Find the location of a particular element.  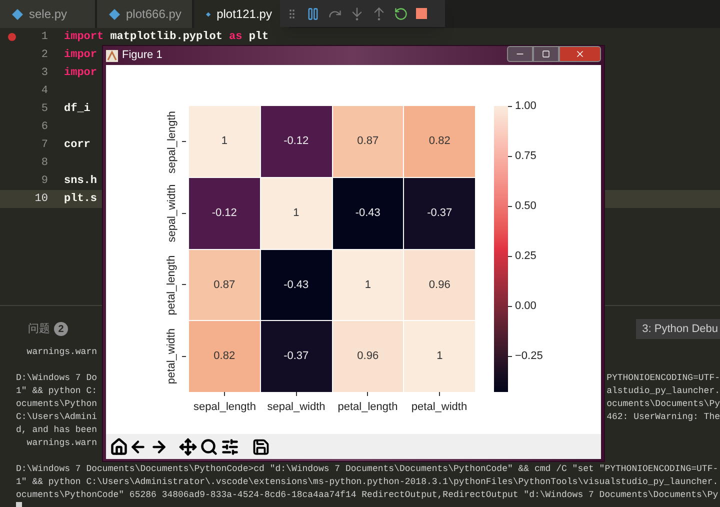

terminal-line: 1" && python C: is located at coordinates (57, 391).